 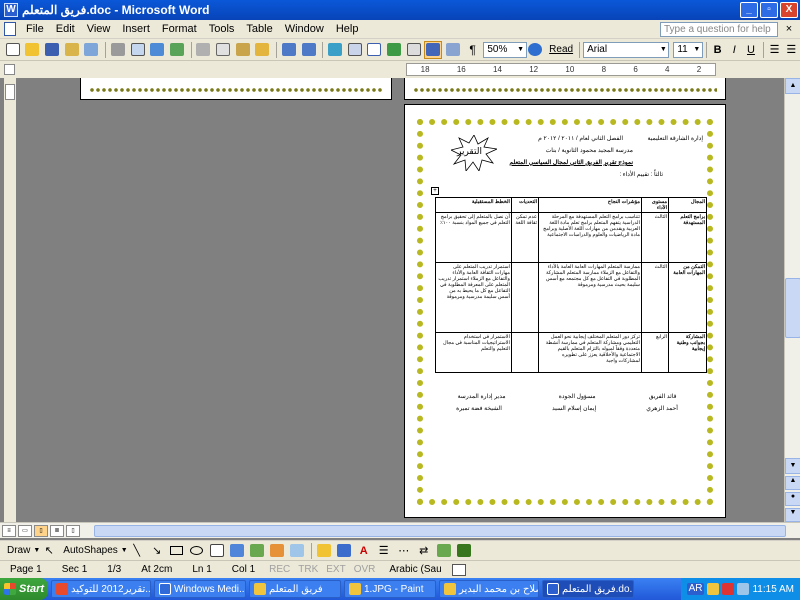 I want to click on normal-view-icon: ≡, so click(x=9, y=530).